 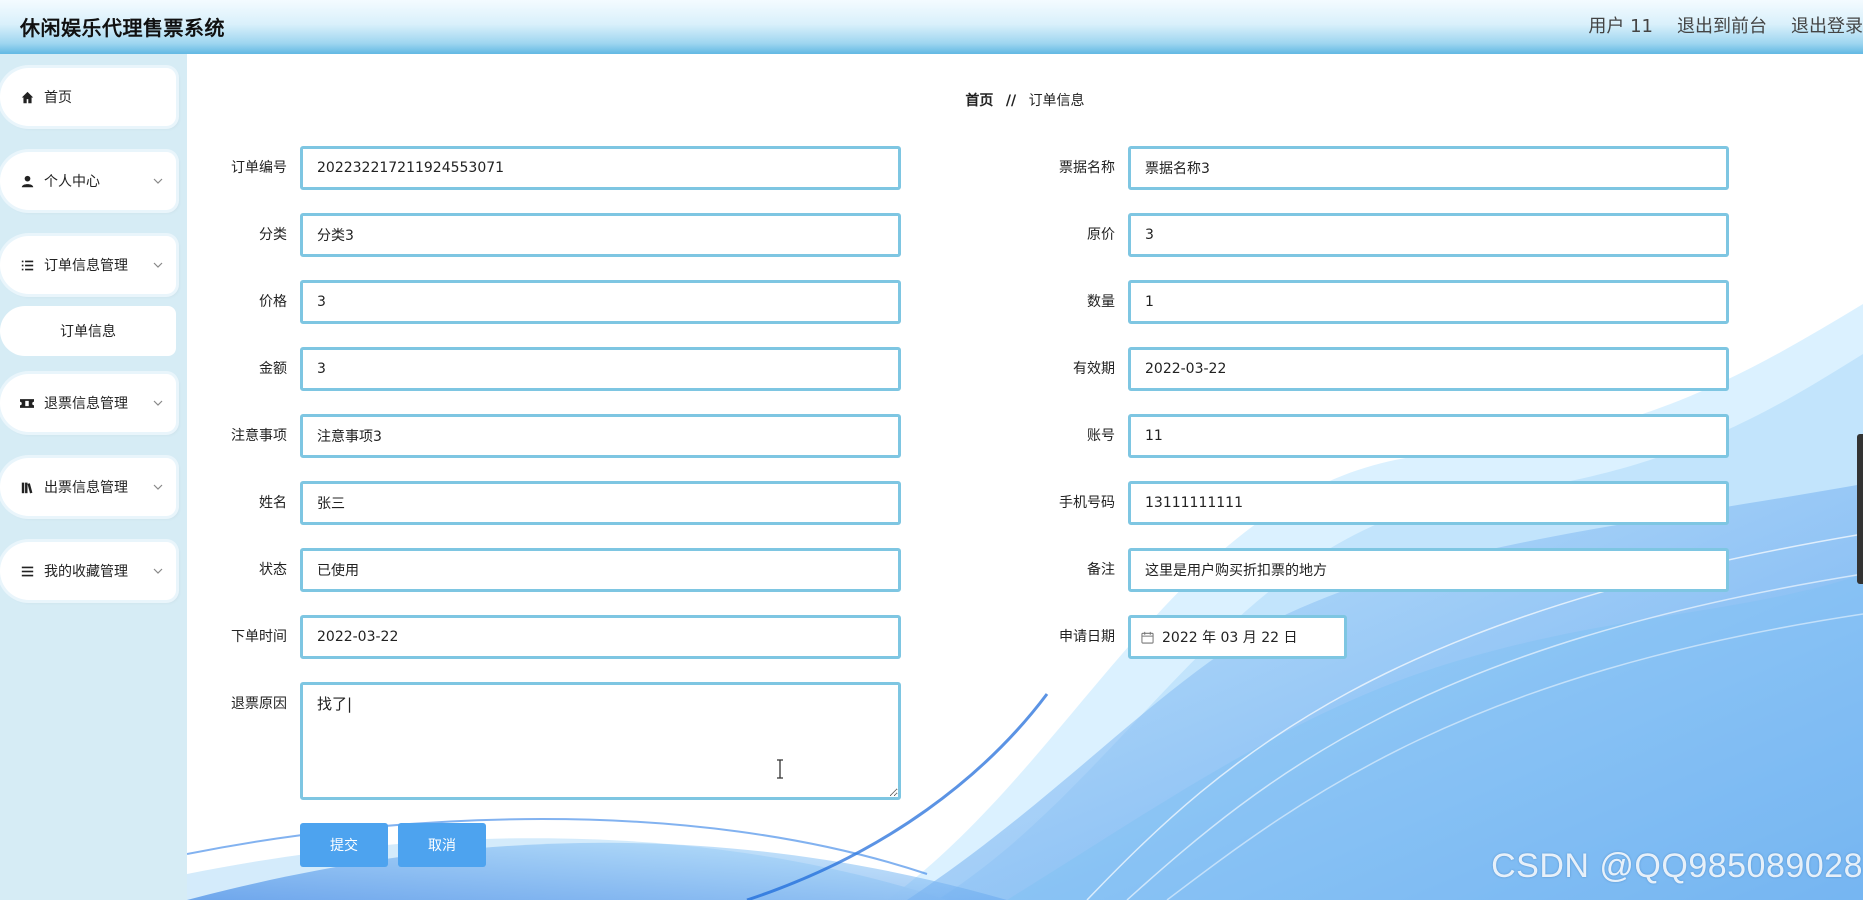 I want to click on header-actions: 用户 11 退出到前台 退出登录, so click(x=1725, y=25).